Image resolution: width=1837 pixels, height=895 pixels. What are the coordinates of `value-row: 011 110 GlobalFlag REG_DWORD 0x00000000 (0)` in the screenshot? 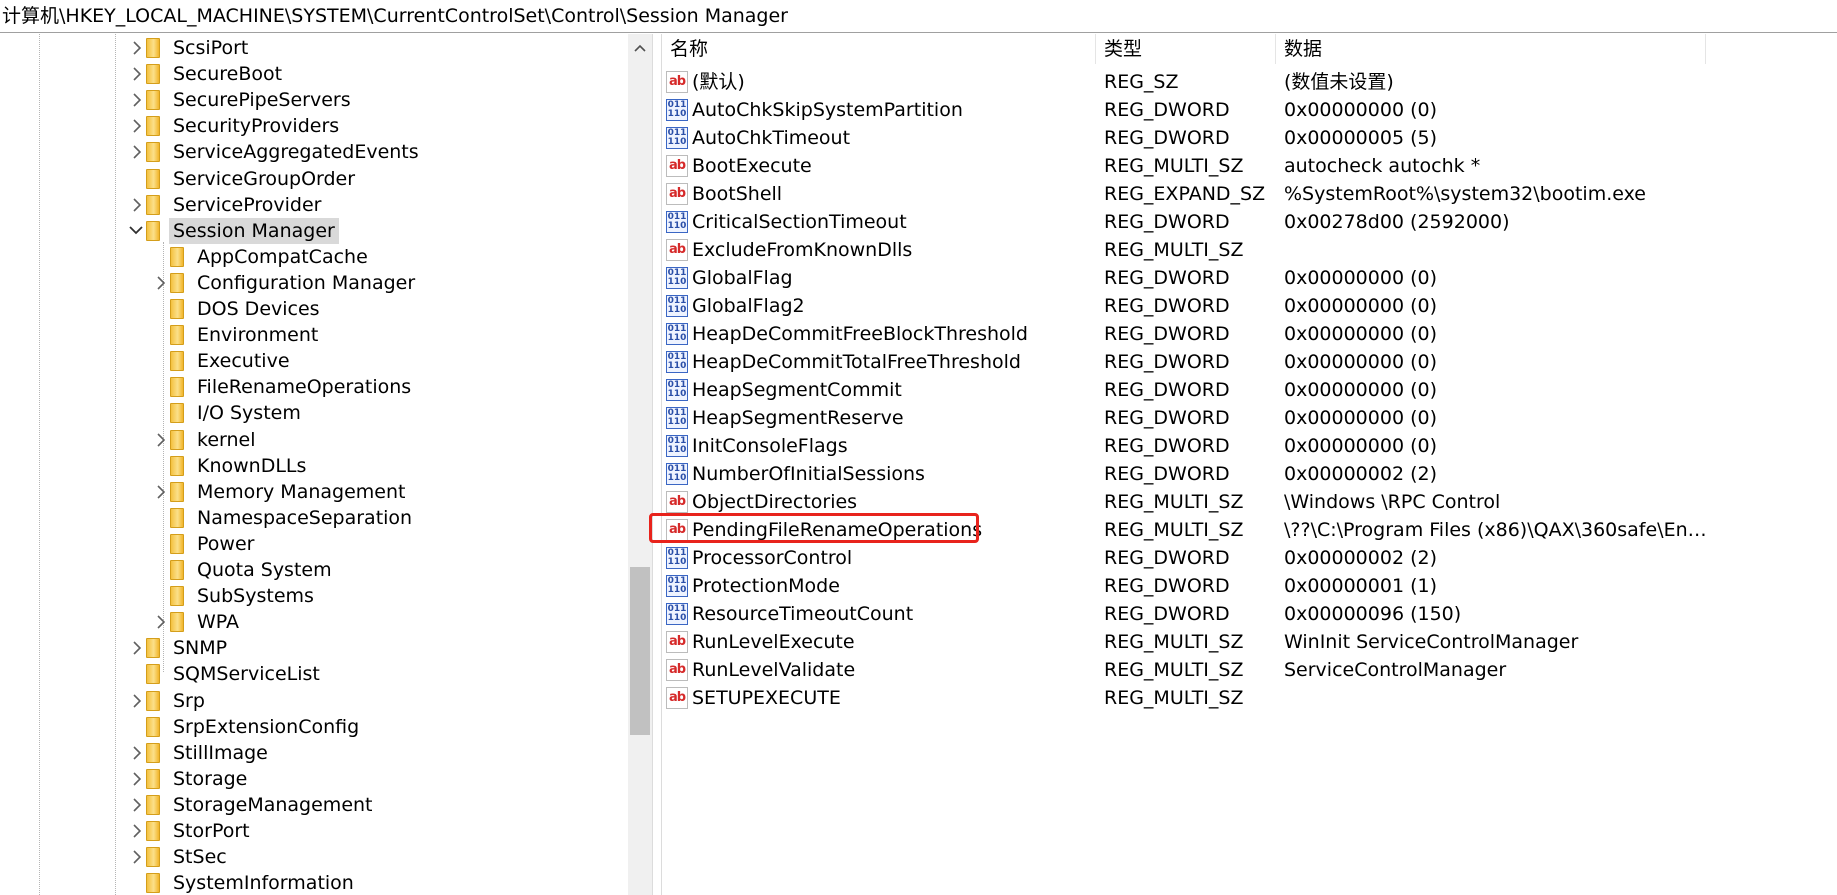 It's located at (1249, 278).